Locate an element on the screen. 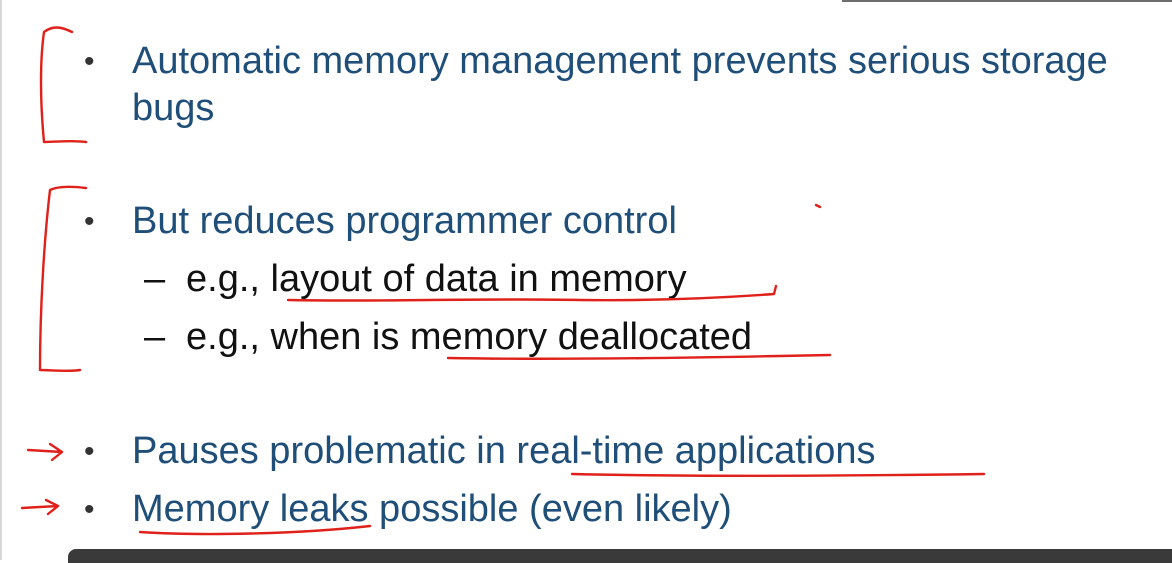  bullet-4-text: Memory leaks possible (even likely) is located at coordinates (432, 509).